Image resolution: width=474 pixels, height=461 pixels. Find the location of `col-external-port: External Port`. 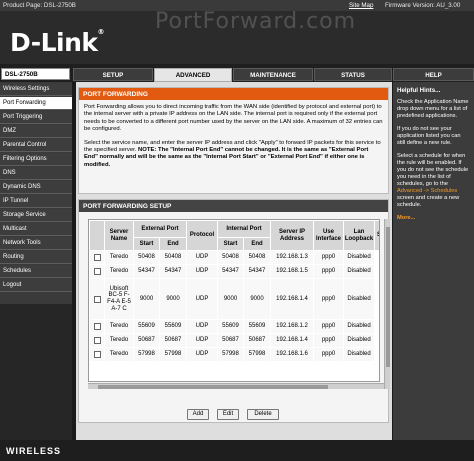

col-external-port: External Port is located at coordinates (160, 229).